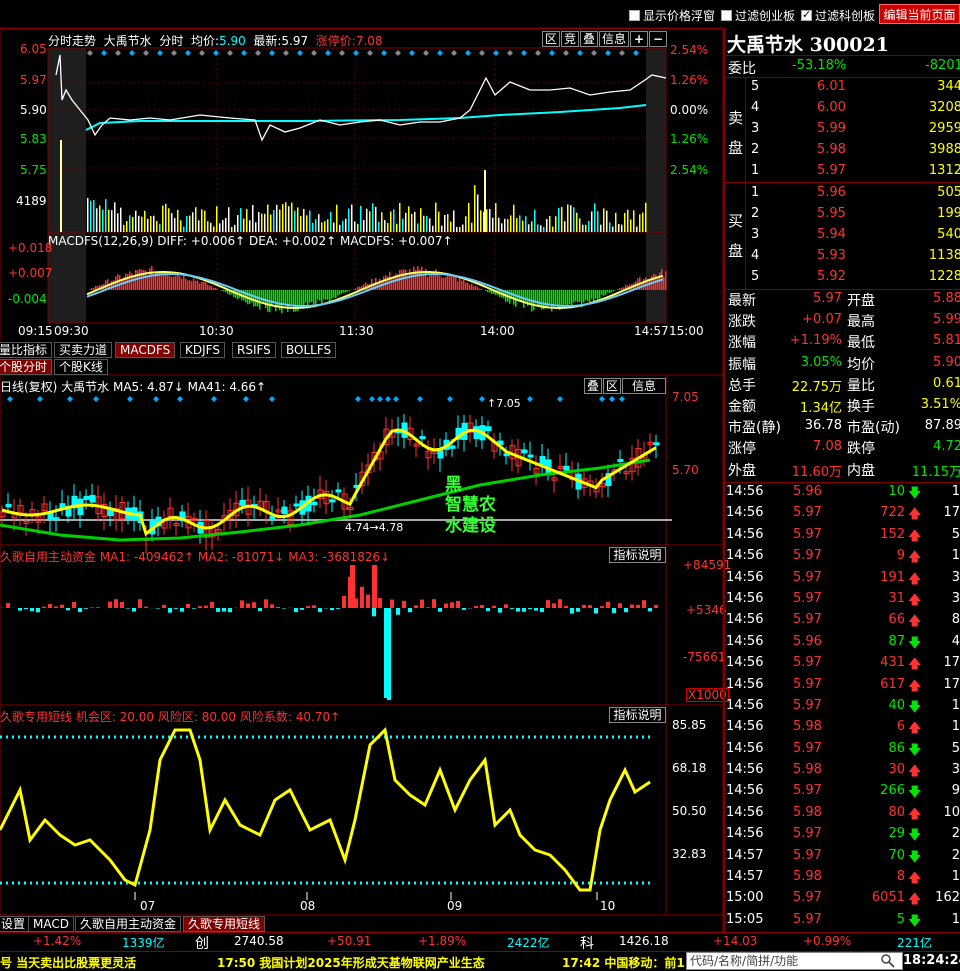 The width and height of the screenshot is (960, 971). Describe the element at coordinates (329, 482) in the screenshot. I see `ma5-line` at that location.